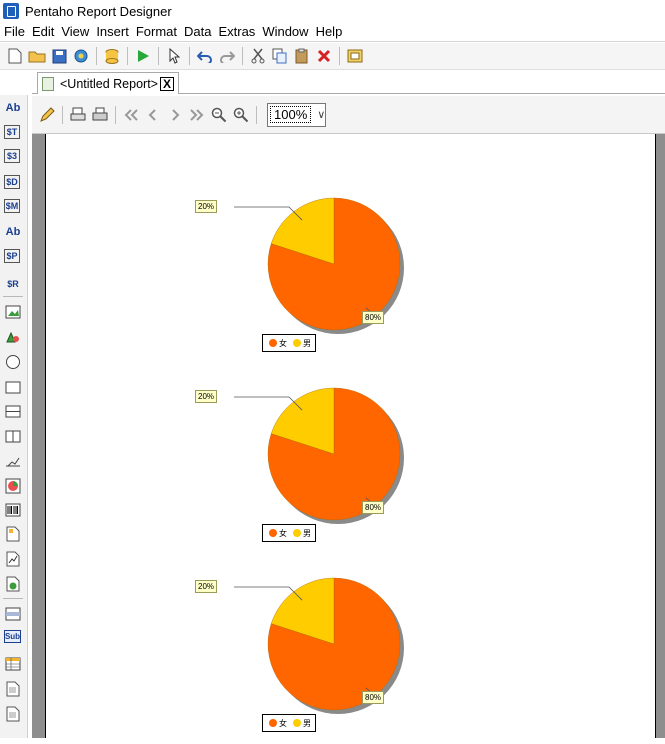 The width and height of the screenshot is (665, 744). I want to click on palette-image-field-icon, so click(13, 312).